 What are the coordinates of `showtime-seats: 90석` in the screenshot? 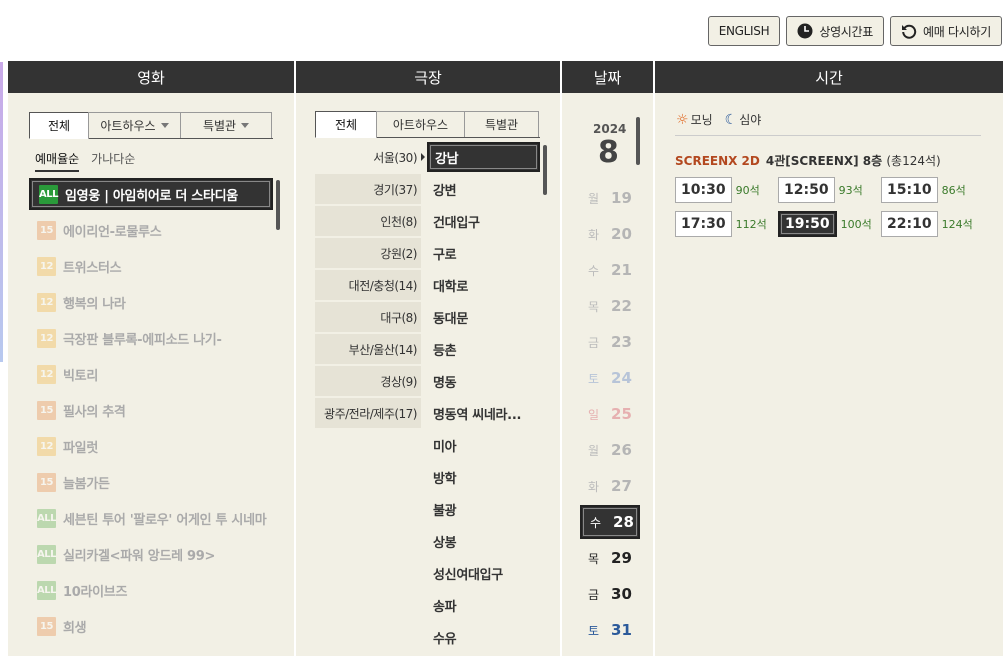 It's located at (747, 190).